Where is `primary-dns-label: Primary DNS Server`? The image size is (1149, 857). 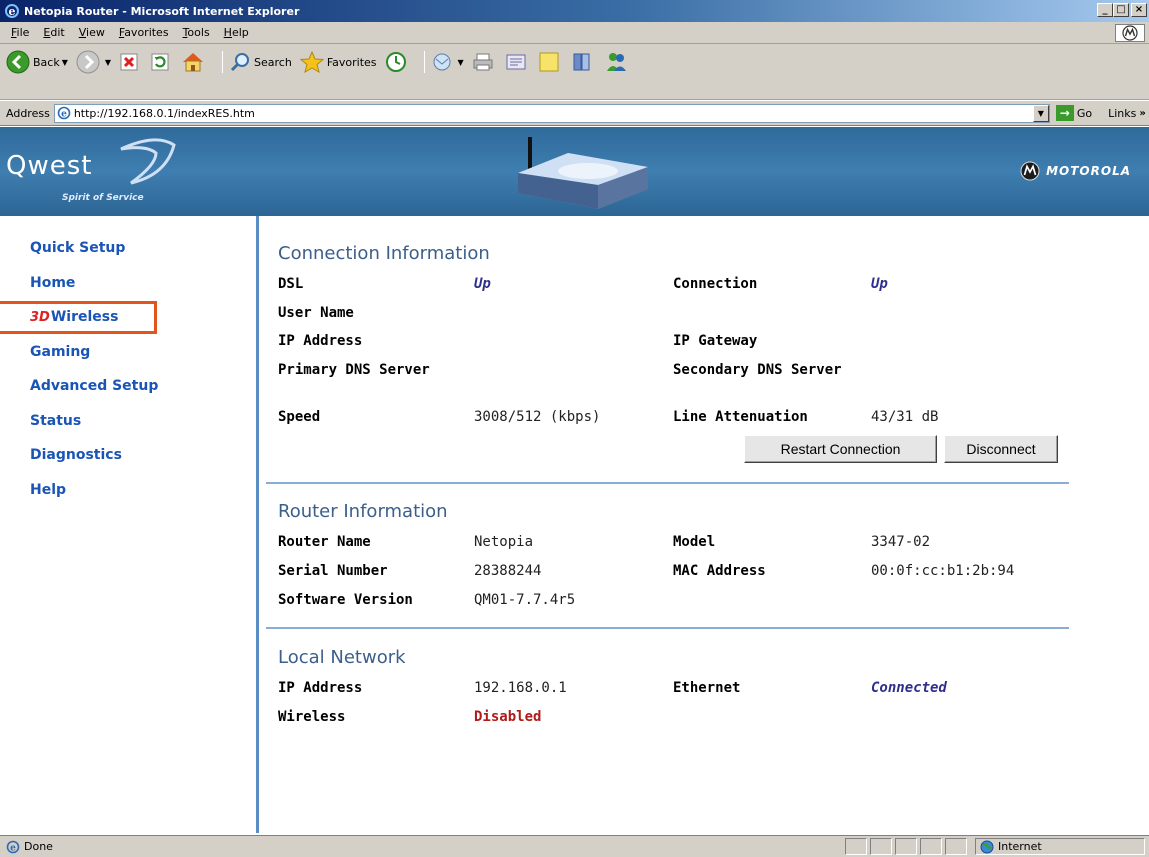
primary-dns-label: Primary DNS Server is located at coordinates (354, 370).